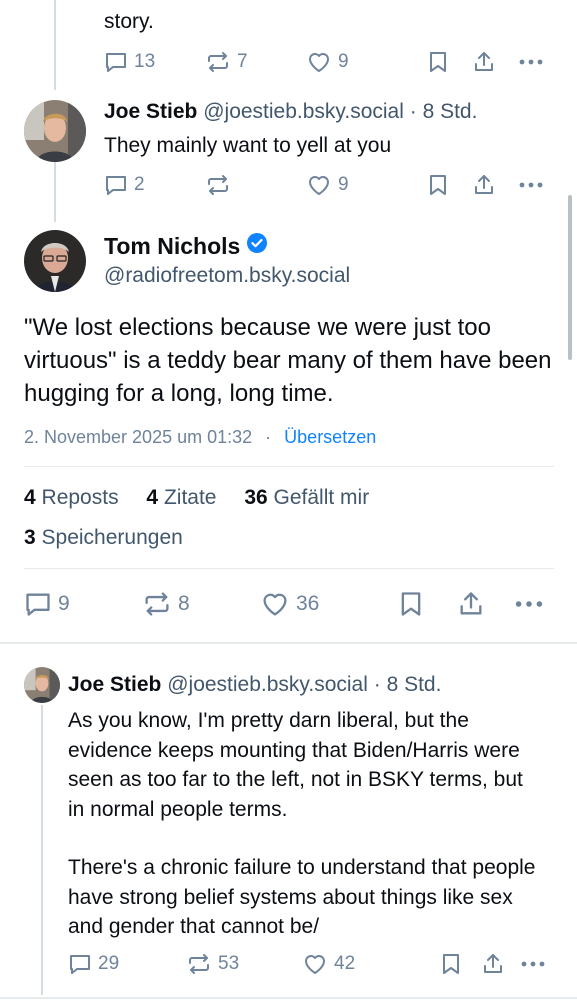  What do you see at coordinates (30, 537) in the screenshot?
I see `saves-stat-num: 3` at bounding box center [30, 537].